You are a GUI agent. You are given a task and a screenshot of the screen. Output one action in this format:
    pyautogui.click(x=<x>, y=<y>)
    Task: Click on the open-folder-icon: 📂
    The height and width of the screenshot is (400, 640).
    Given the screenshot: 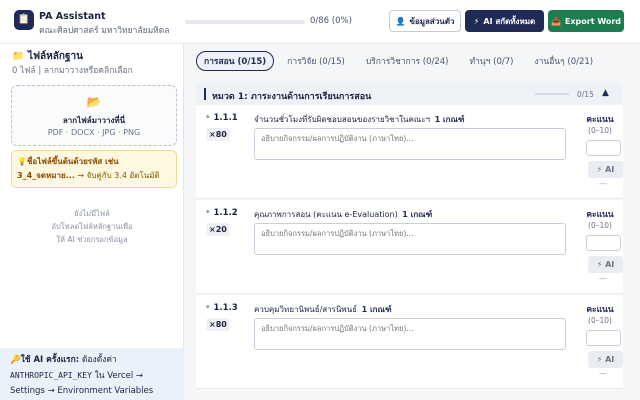 What is the action you would take?
    pyautogui.click(x=94, y=102)
    